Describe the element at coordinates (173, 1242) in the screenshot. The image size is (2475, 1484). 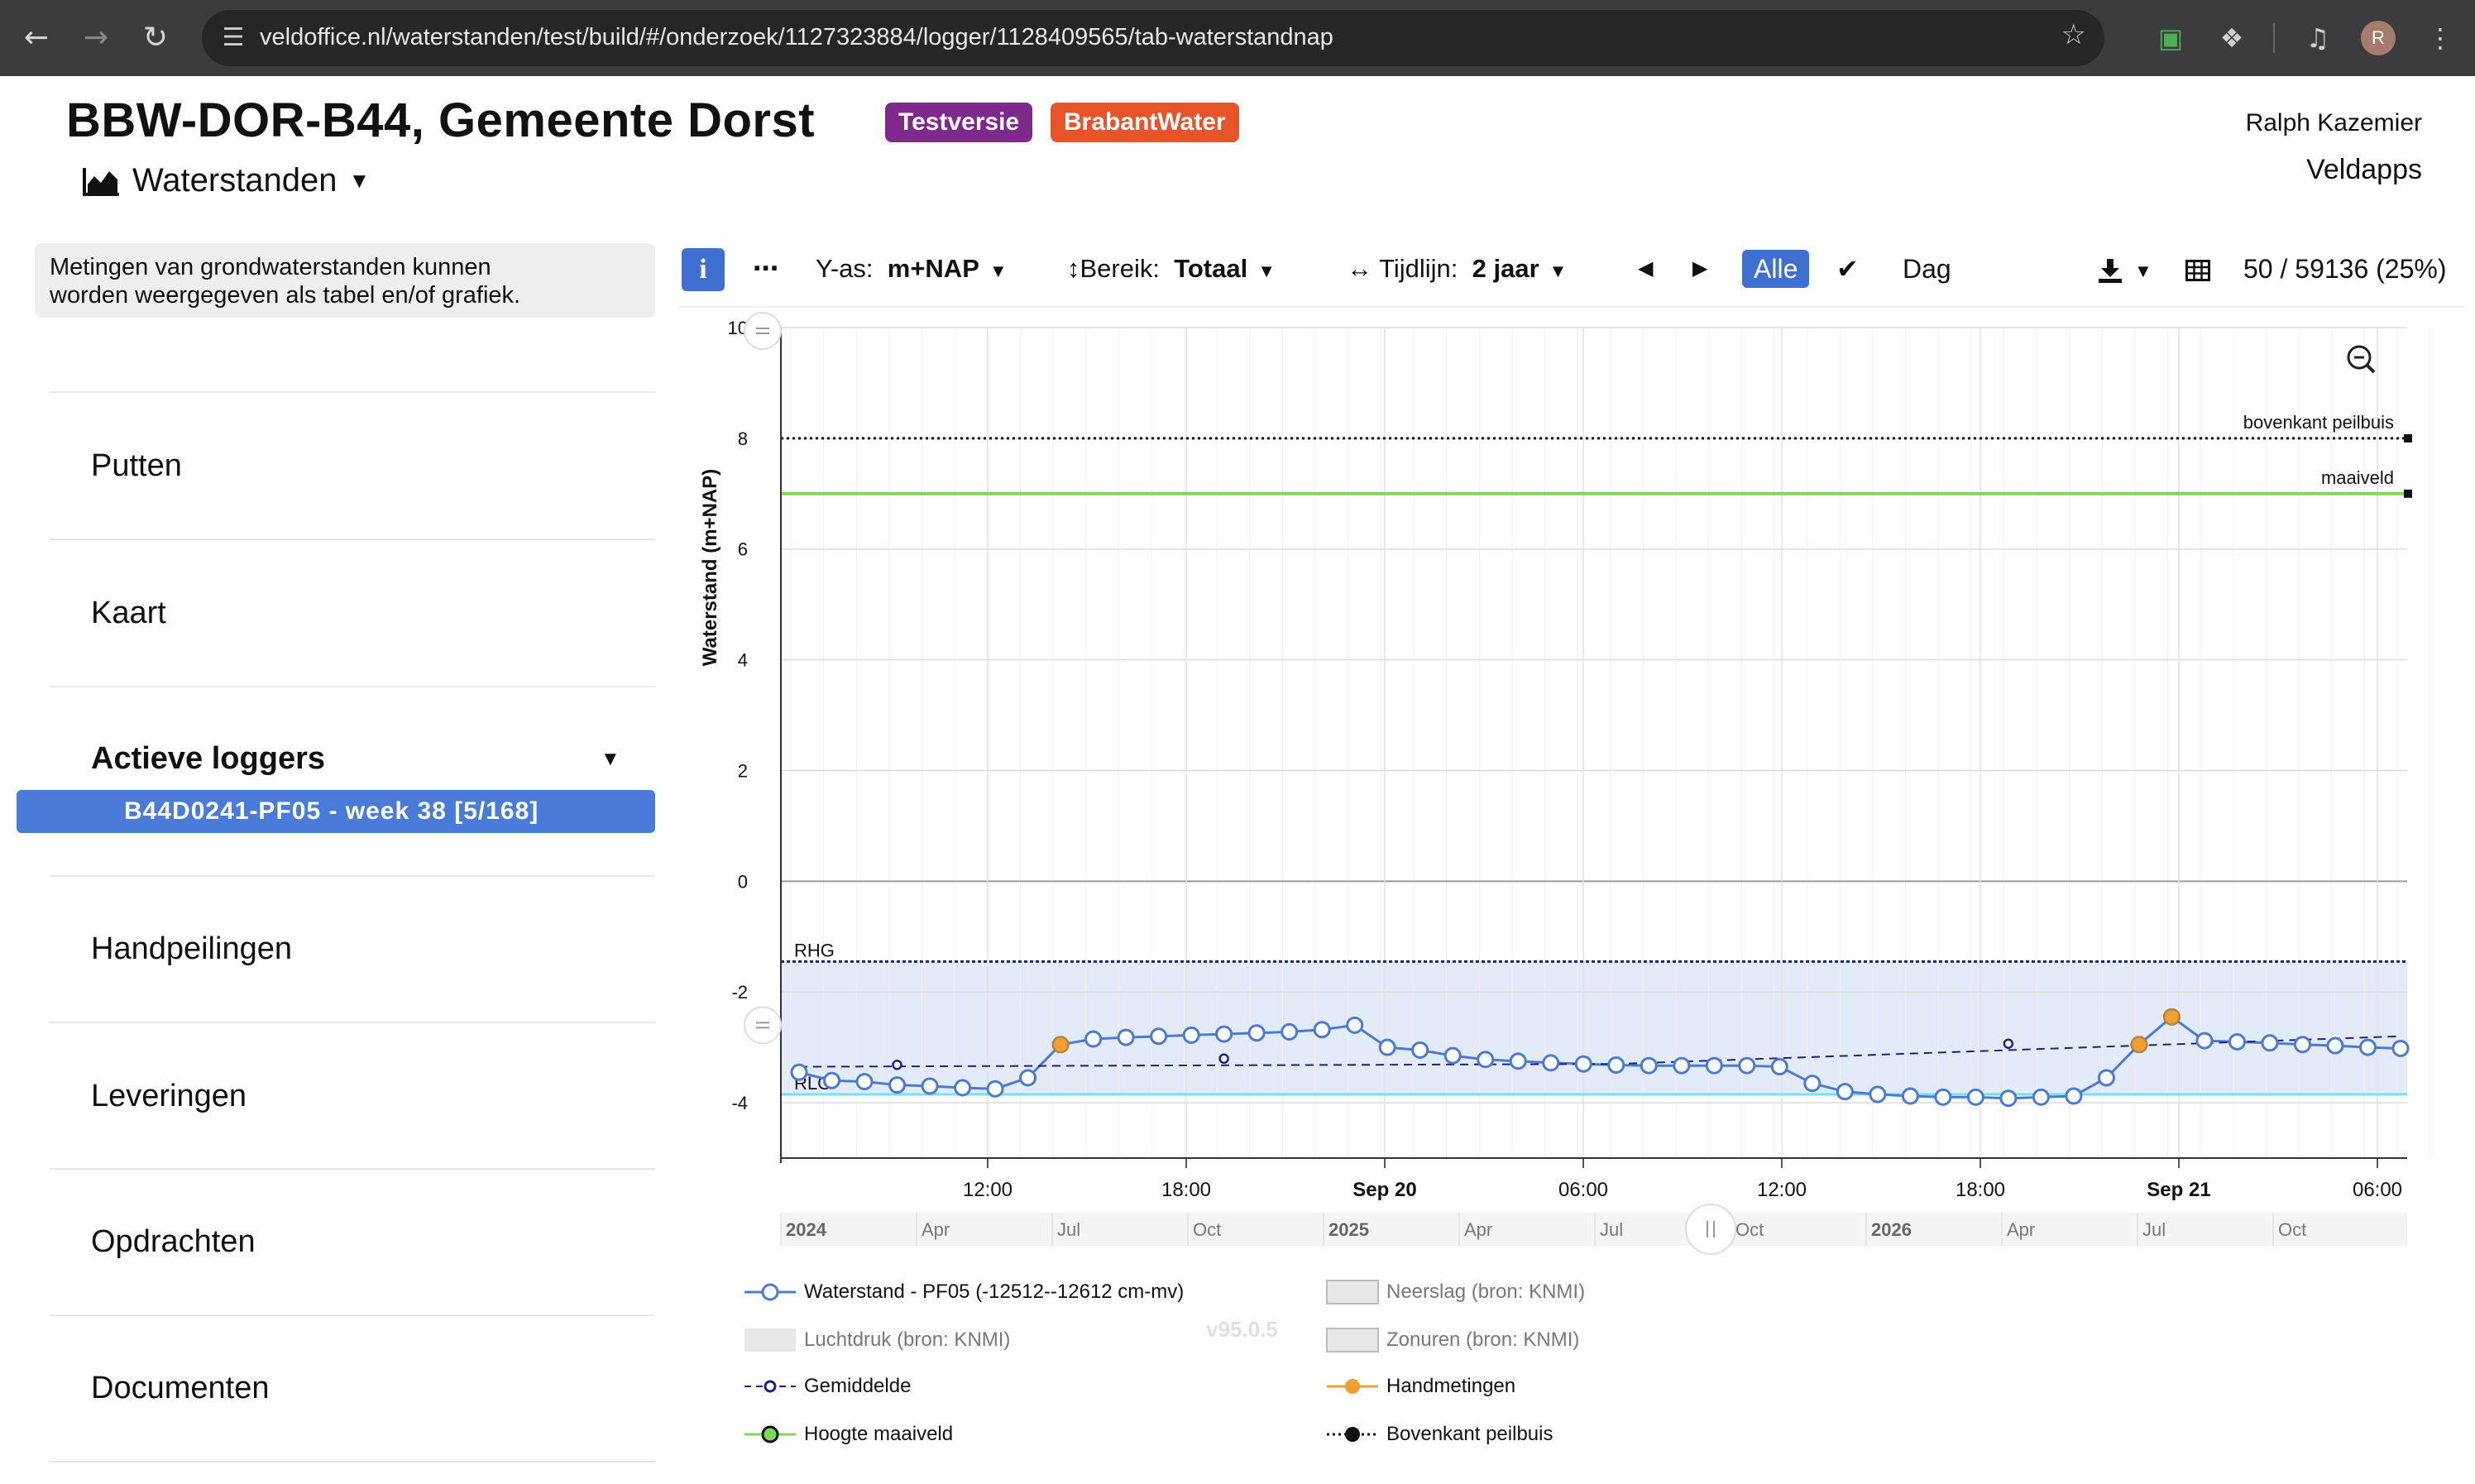
I see `sidebar-item-opdrachten: Opdrachten` at that location.